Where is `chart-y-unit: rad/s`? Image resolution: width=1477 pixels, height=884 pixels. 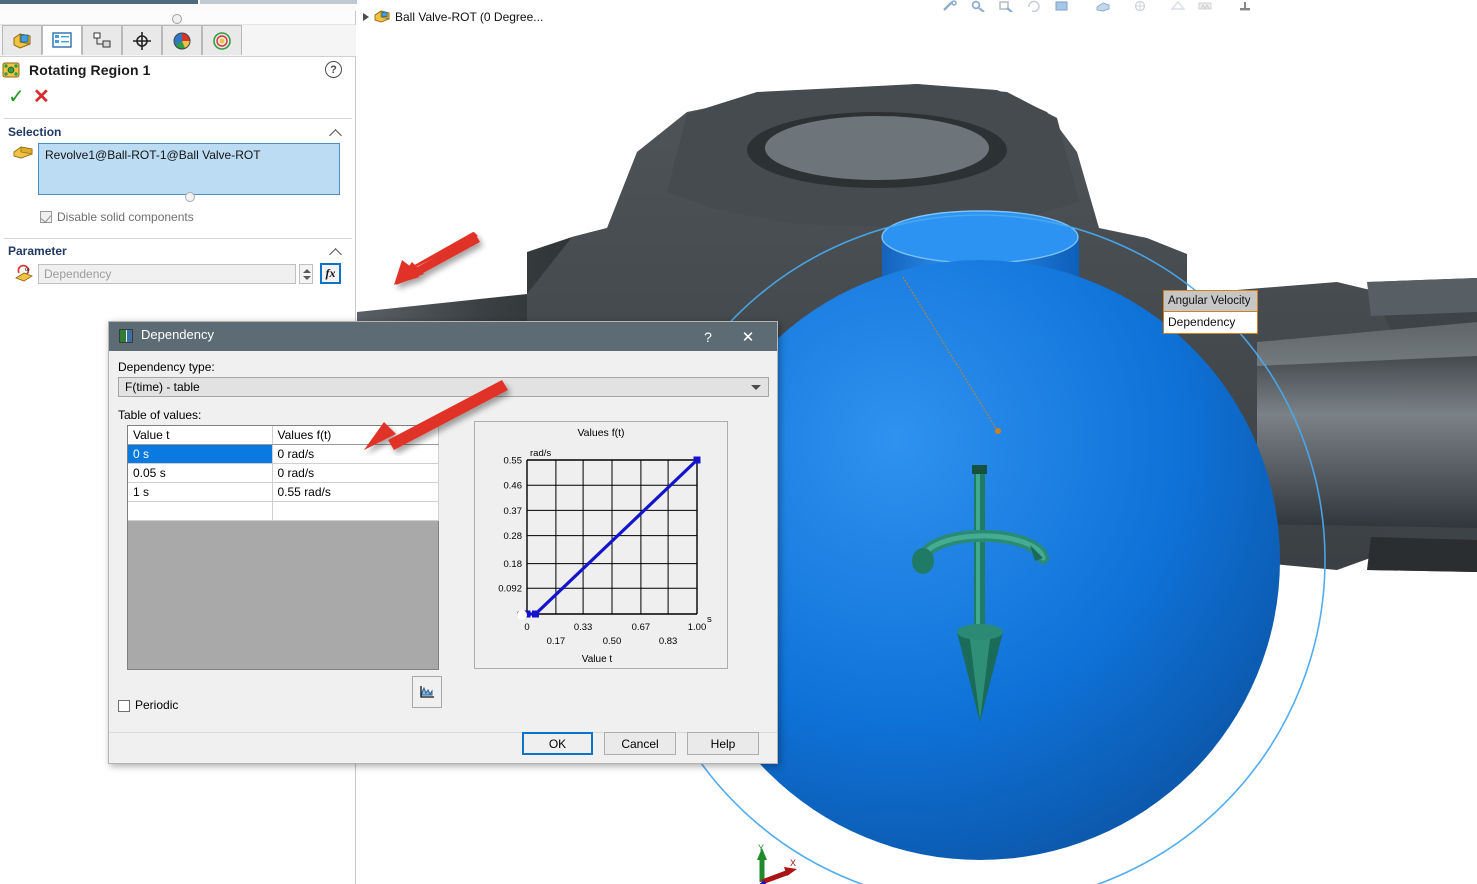 chart-y-unit: rad/s is located at coordinates (540, 453).